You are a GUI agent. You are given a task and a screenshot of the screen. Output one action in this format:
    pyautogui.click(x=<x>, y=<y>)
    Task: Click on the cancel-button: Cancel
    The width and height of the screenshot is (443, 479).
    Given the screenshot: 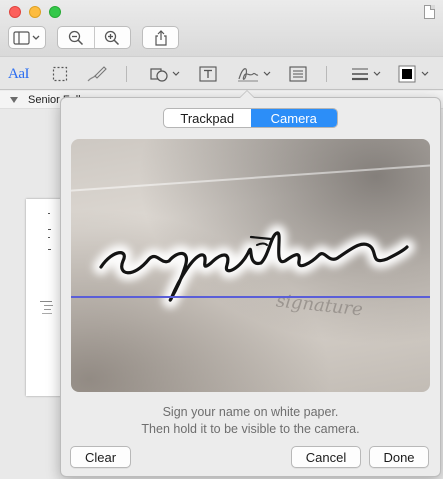 What is the action you would take?
    pyautogui.click(x=326, y=457)
    